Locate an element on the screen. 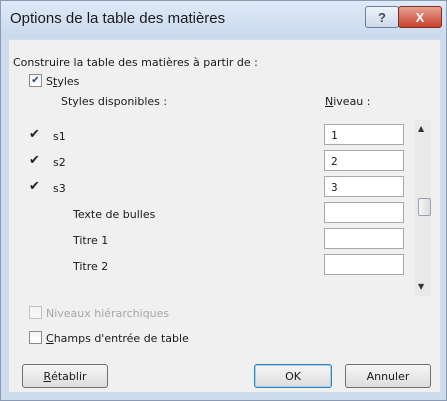 This screenshot has width=447, height=401. style-row-titre-2: Titre 2 is located at coordinates (206, 267).